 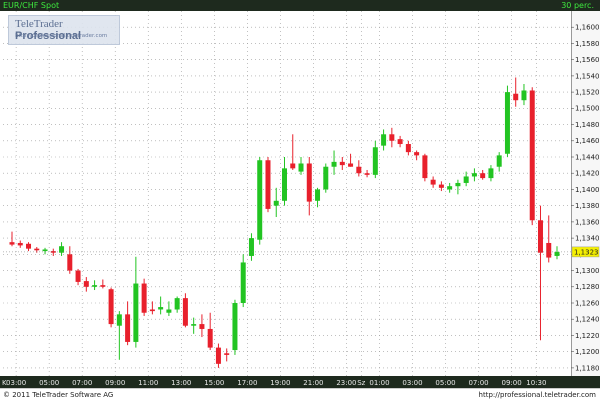 I want to click on price-tick-label: 1,1400, so click(x=587, y=190).